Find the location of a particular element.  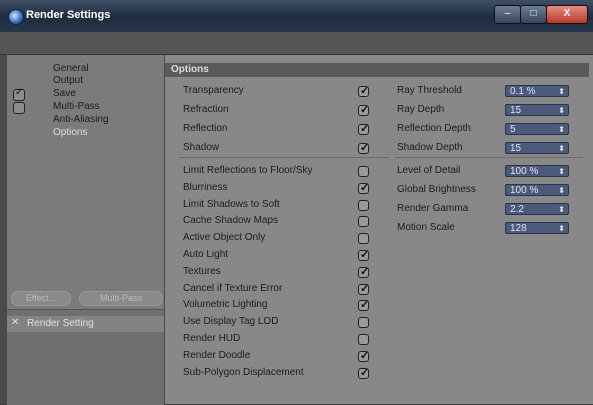

checkbox-render-doodle: ✓ is located at coordinates (364, 356).